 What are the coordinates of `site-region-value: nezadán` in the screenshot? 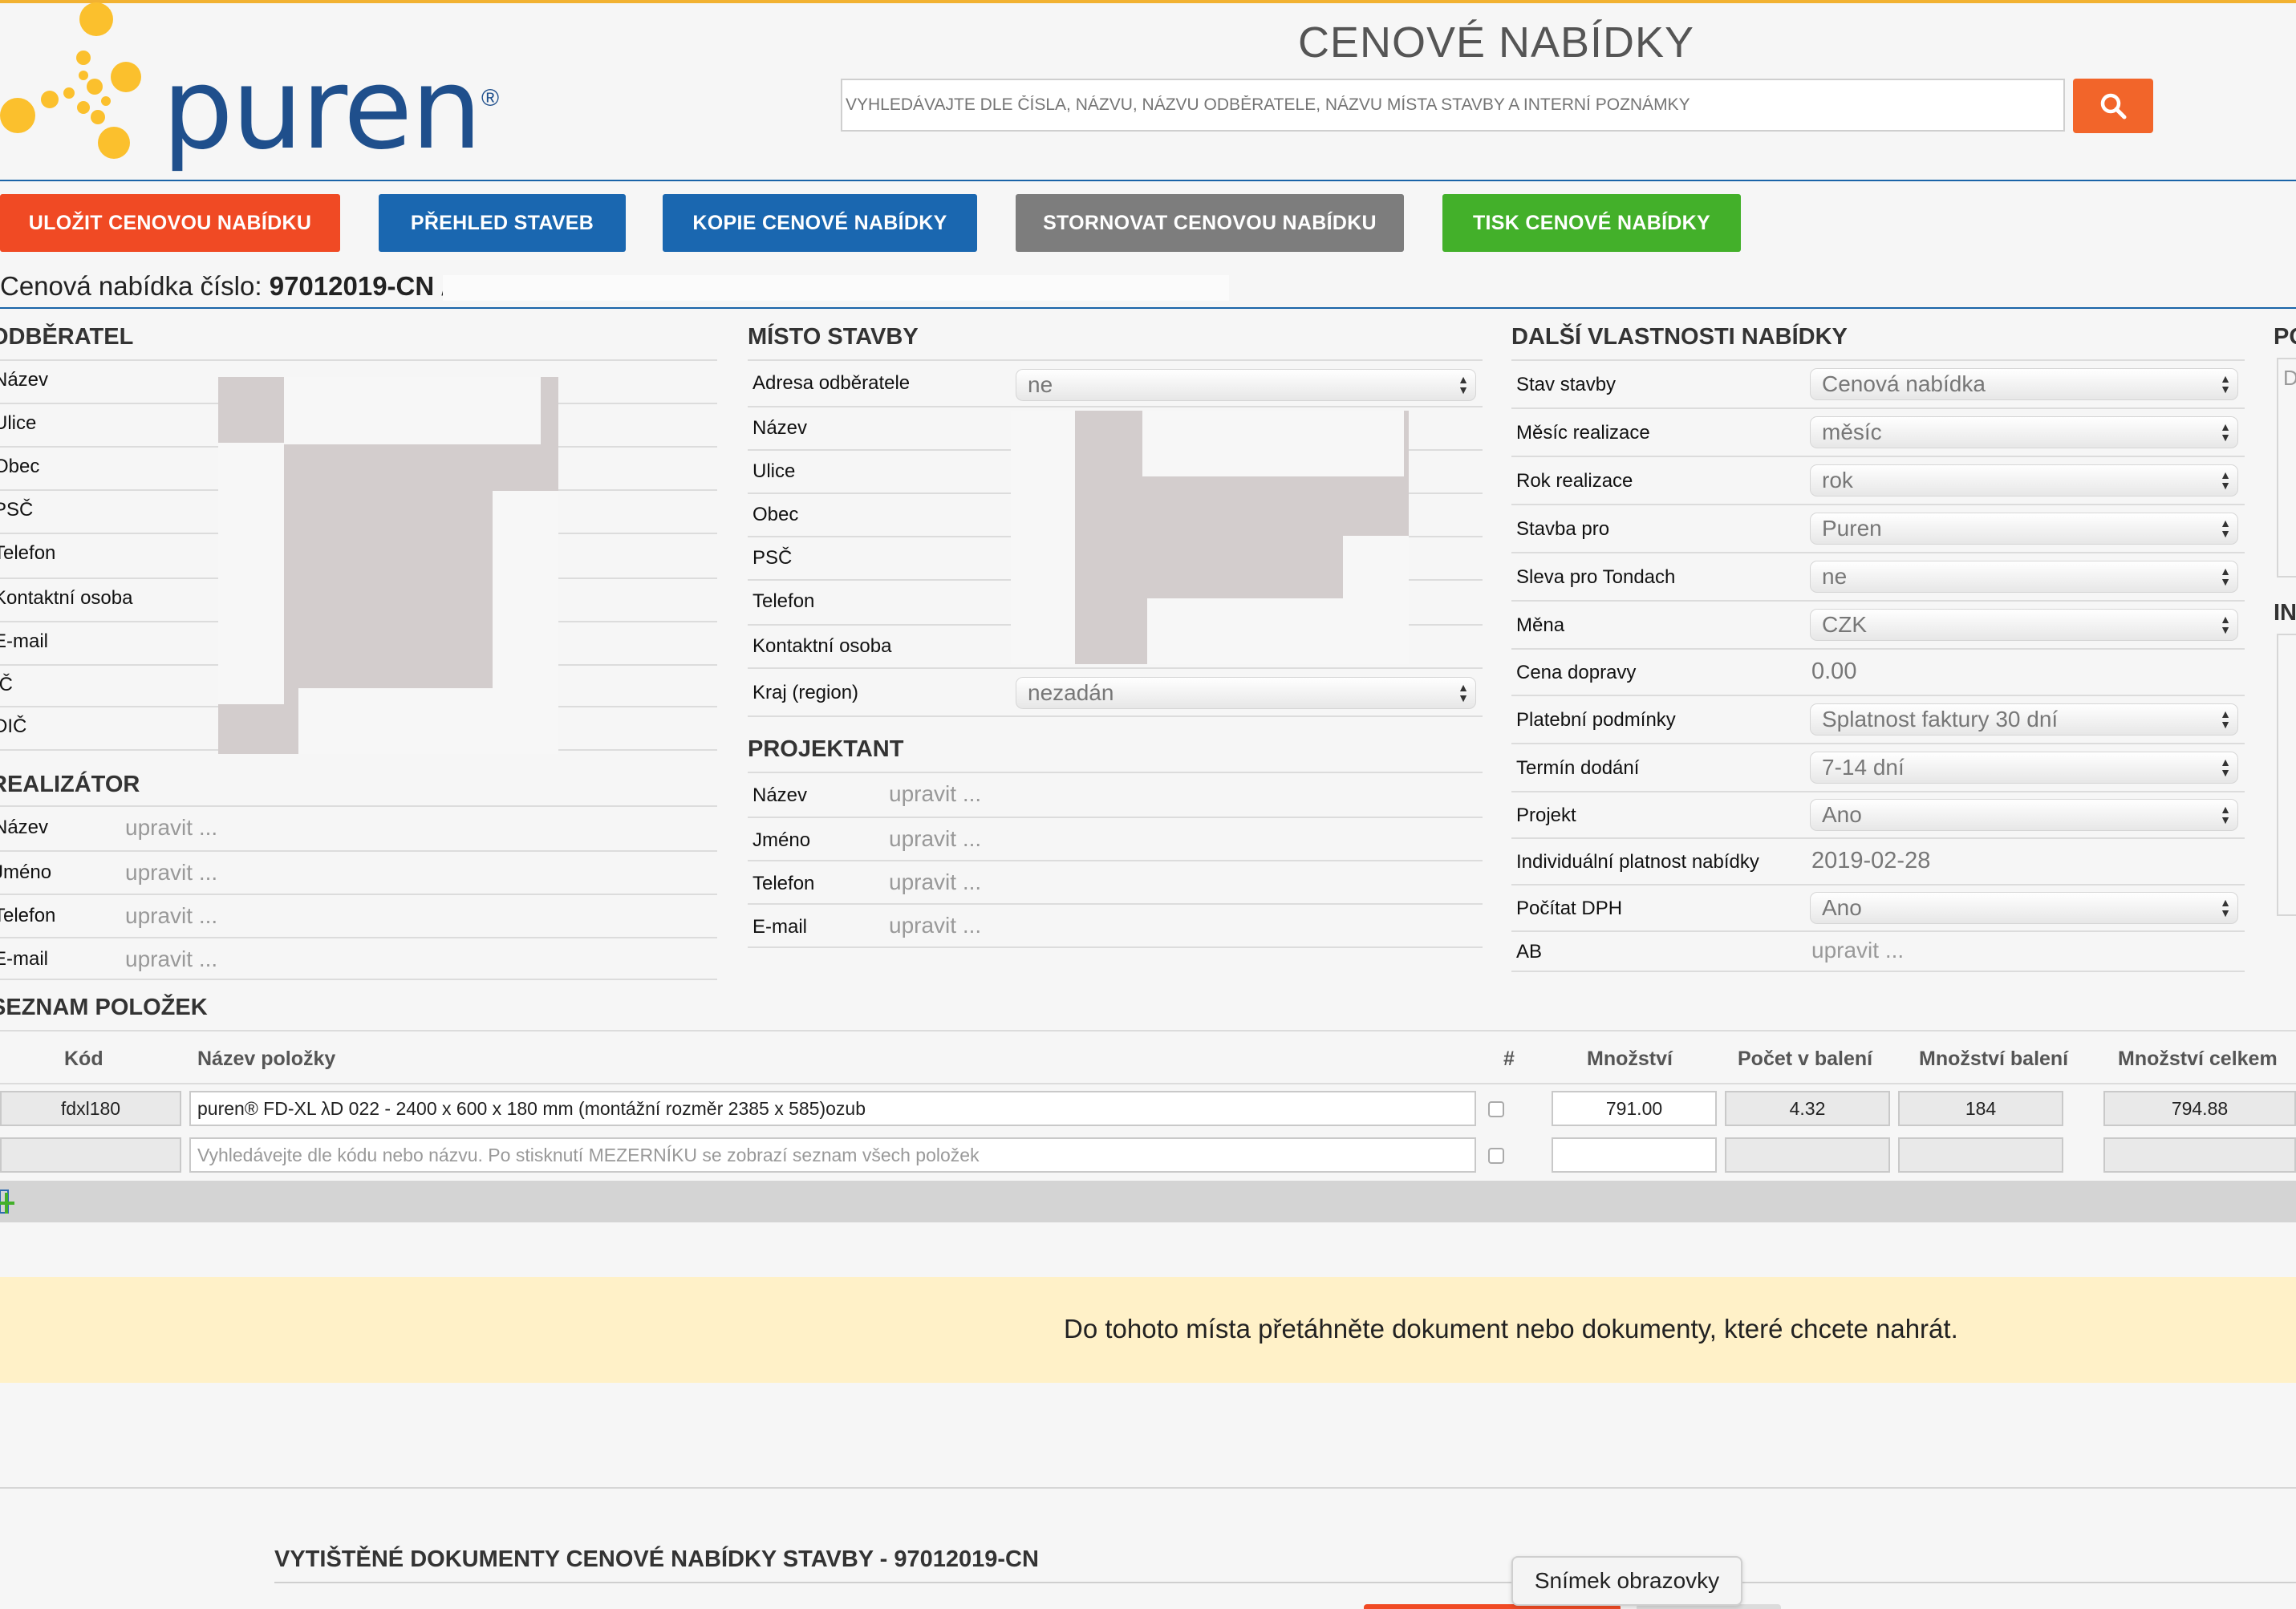 It's located at (1071, 692).